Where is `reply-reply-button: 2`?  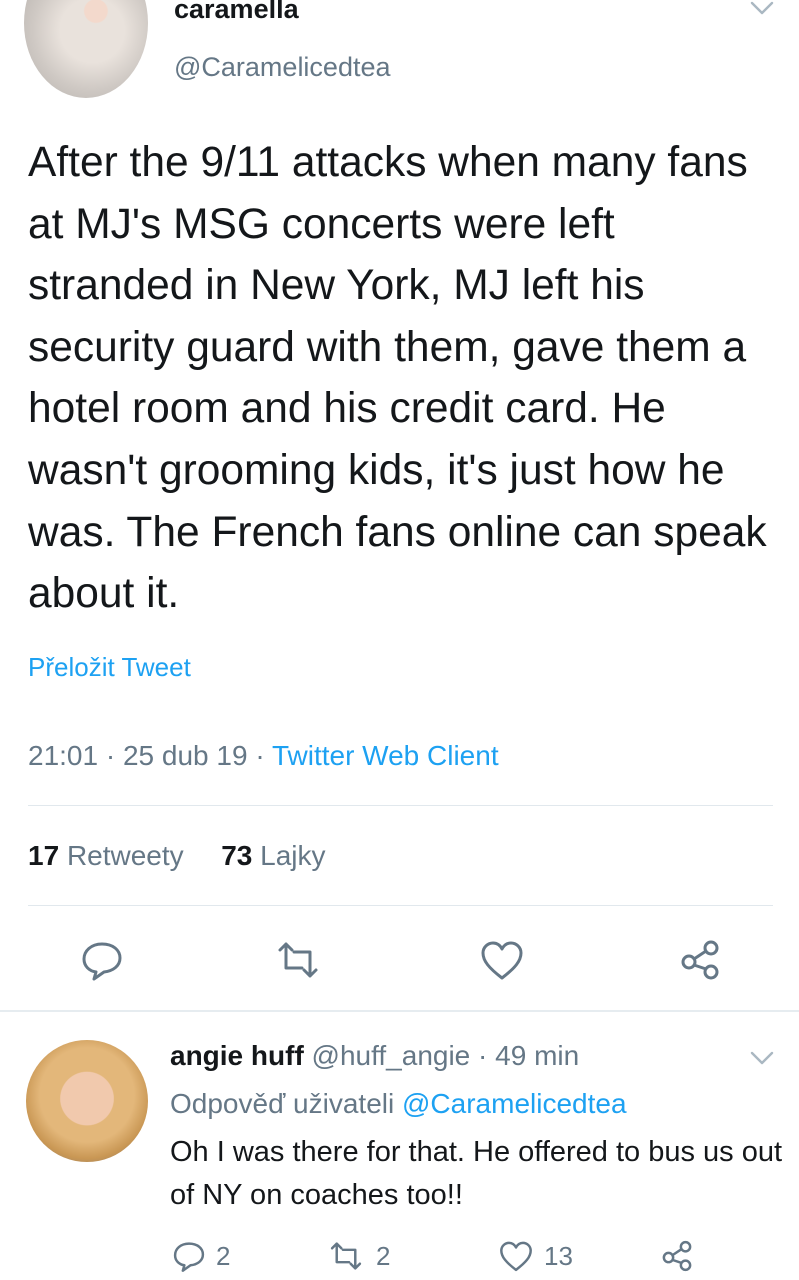 reply-reply-button: 2 is located at coordinates (201, 1256).